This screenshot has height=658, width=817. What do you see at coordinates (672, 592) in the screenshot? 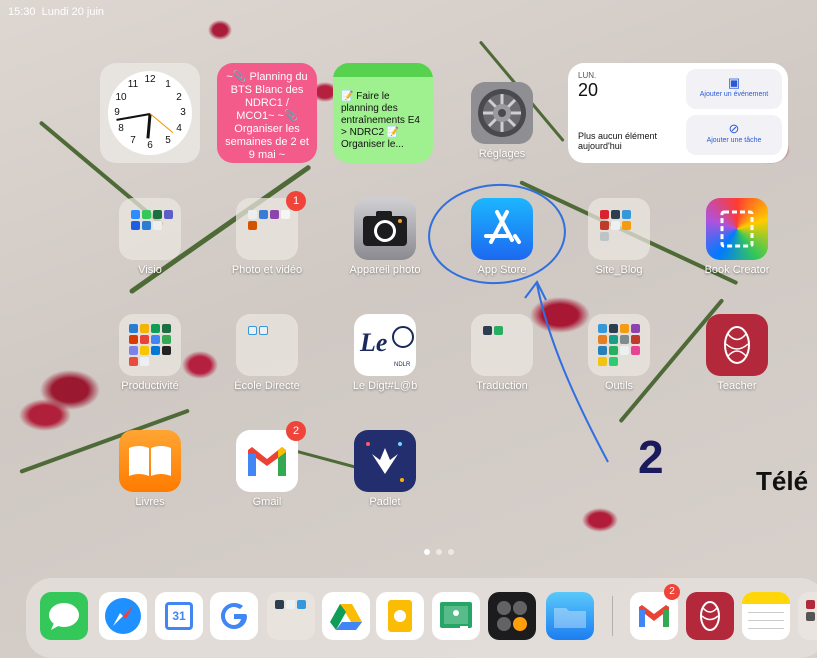
I see `notification-badge: 2` at bounding box center [672, 592].